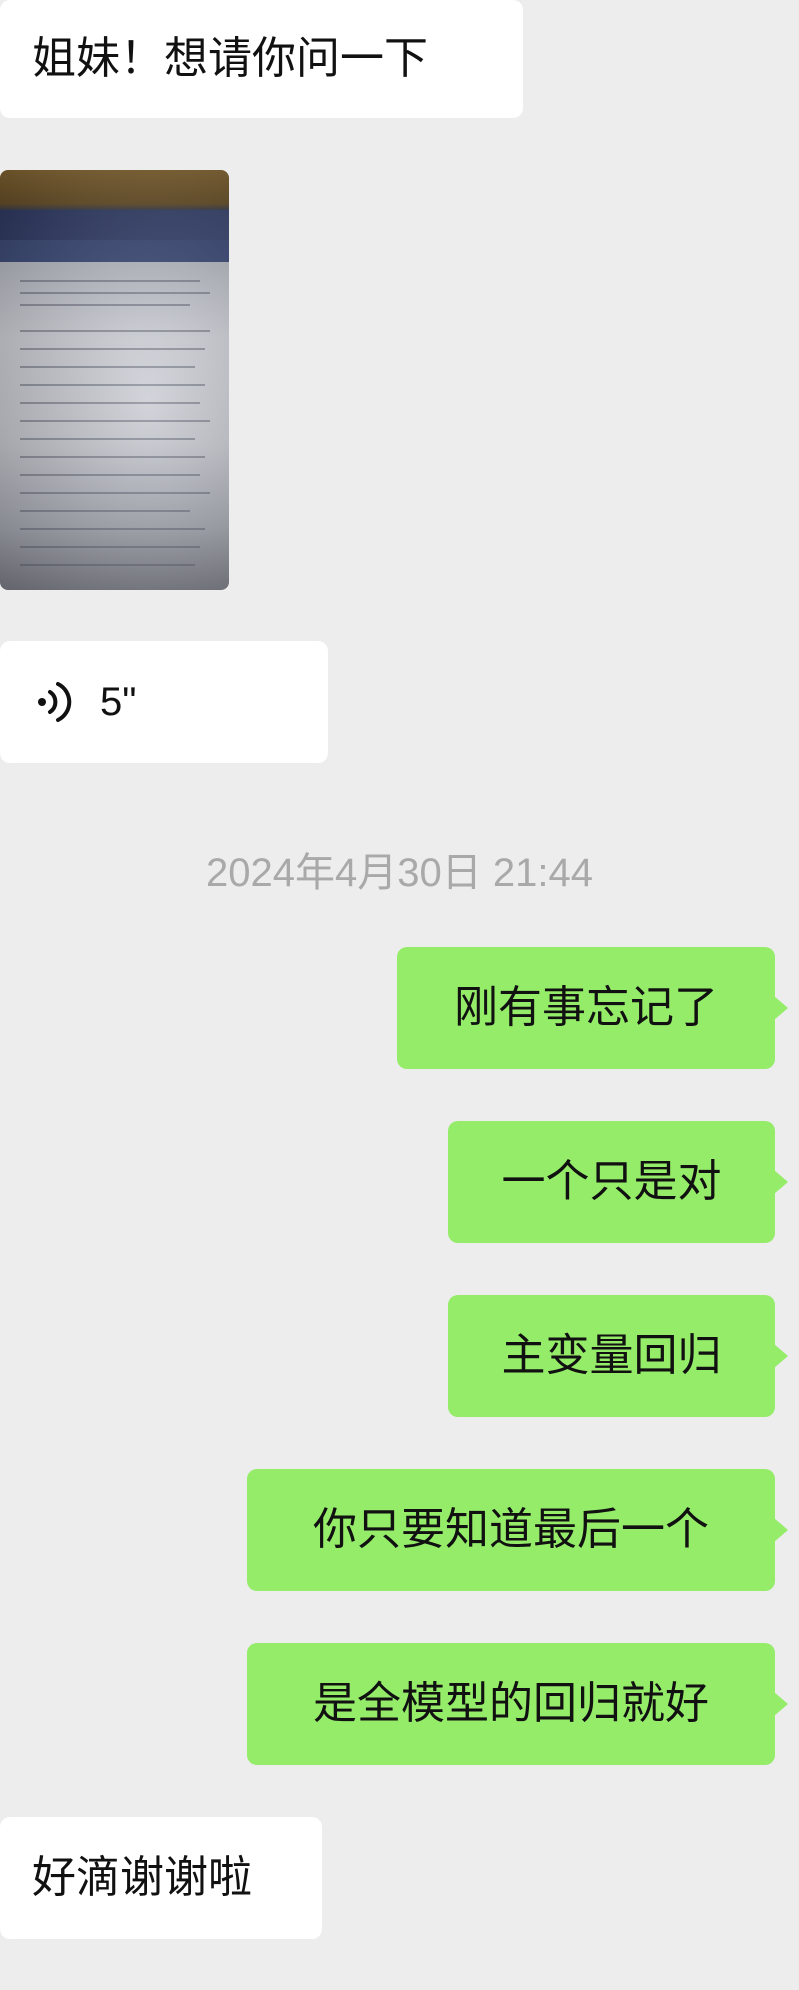 The image size is (799, 1990). What do you see at coordinates (586, 1007) in the screenshot?
I see `message-text: 刚有事忘记了` at bounding box center [586, 1007].